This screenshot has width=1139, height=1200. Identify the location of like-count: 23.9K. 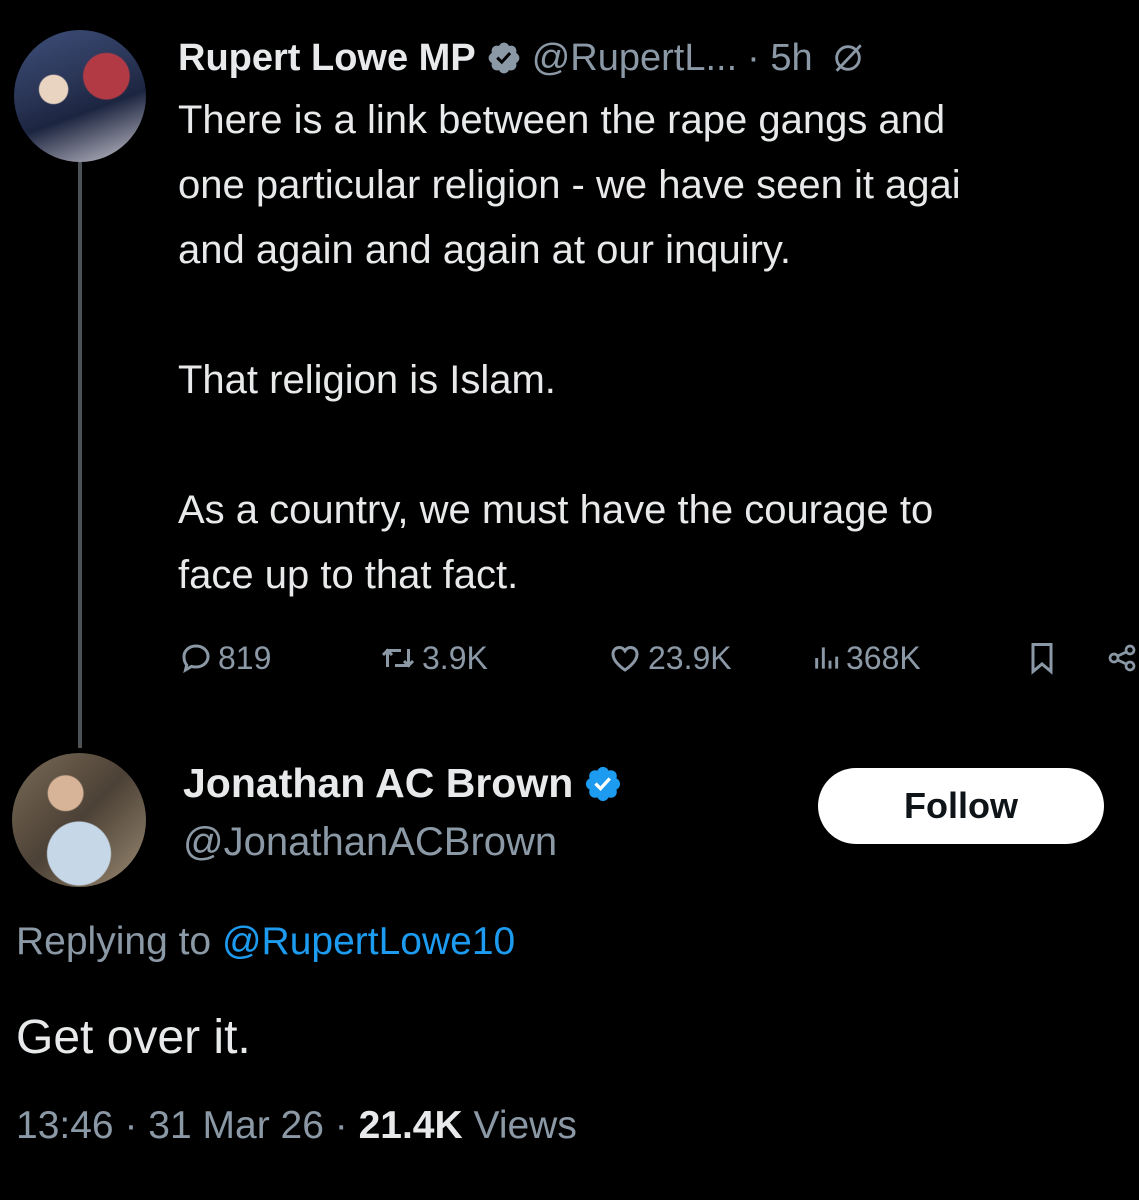
(690, 657).